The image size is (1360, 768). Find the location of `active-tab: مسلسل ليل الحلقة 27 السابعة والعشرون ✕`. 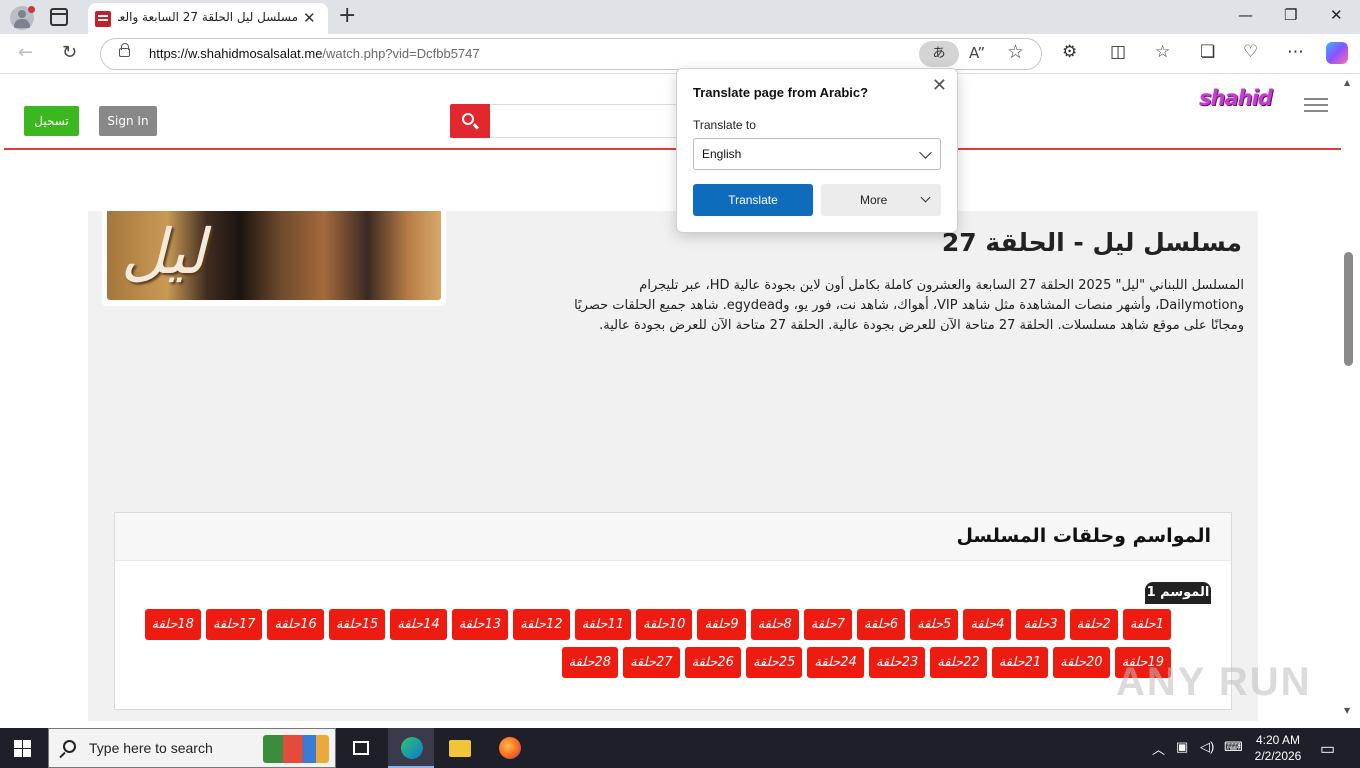

active-tab: مسلسل ليل الحلقة 27 السابعة والعشرون ✕ is located at coordinates (208, 18).